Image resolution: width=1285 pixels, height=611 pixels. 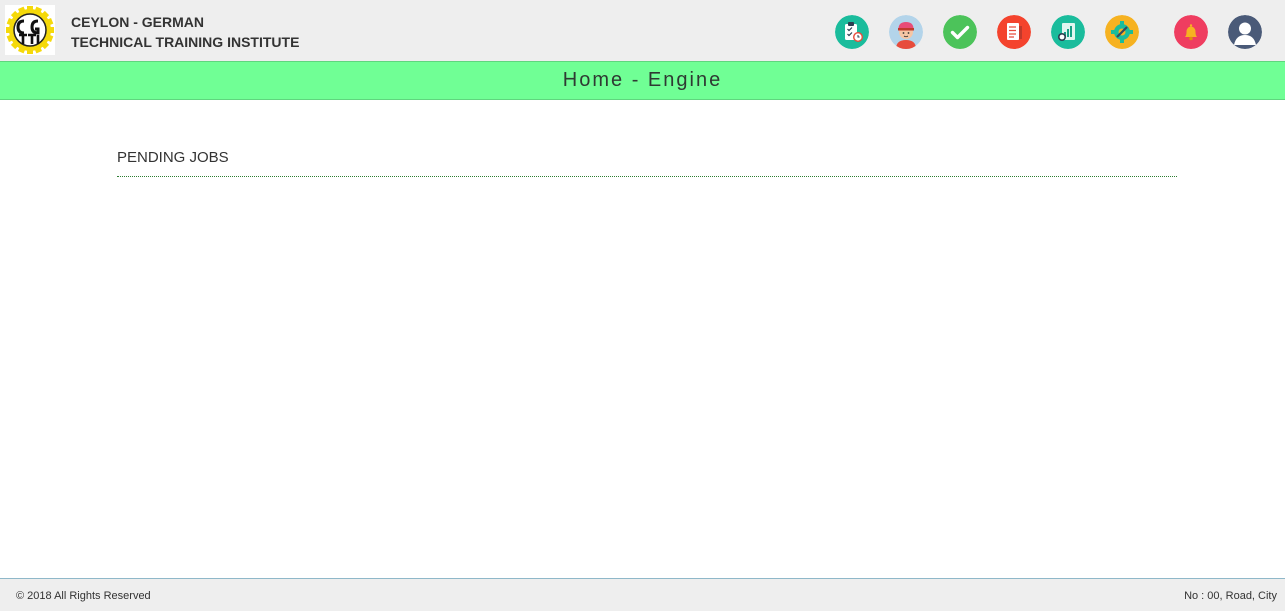 What do you see at coordinates (137, 22) in the screenshot?
I see `org-name-line1: CEYLON - GERMAN` at bounding box center [137, 22].